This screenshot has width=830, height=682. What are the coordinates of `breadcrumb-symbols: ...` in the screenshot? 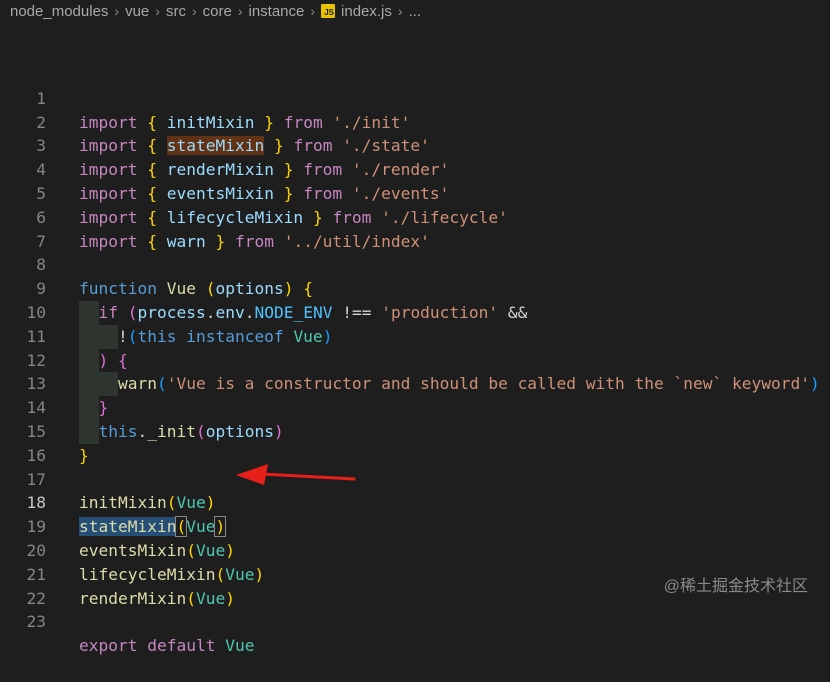 It's located at (415, 11).